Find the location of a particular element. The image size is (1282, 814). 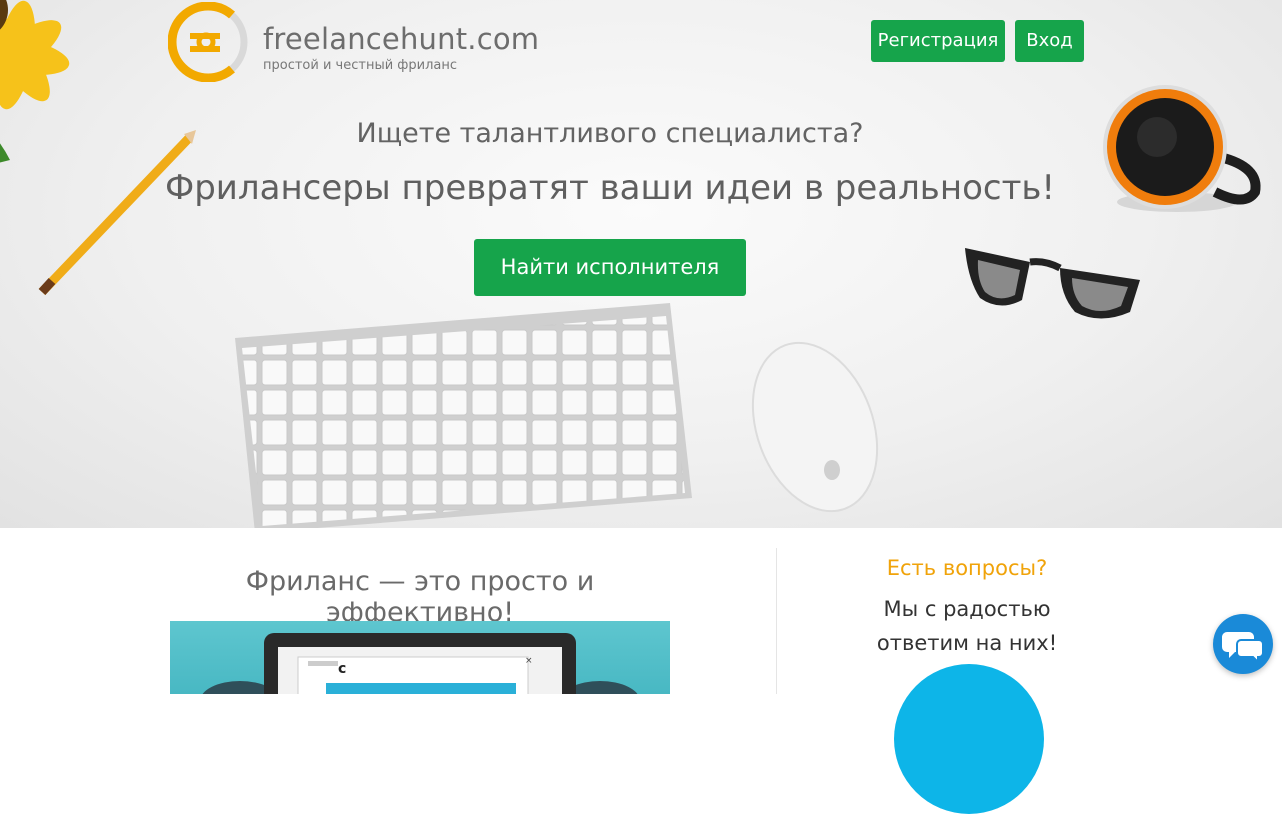

intro-video-preview: c × is located at coordinates (420, 657).